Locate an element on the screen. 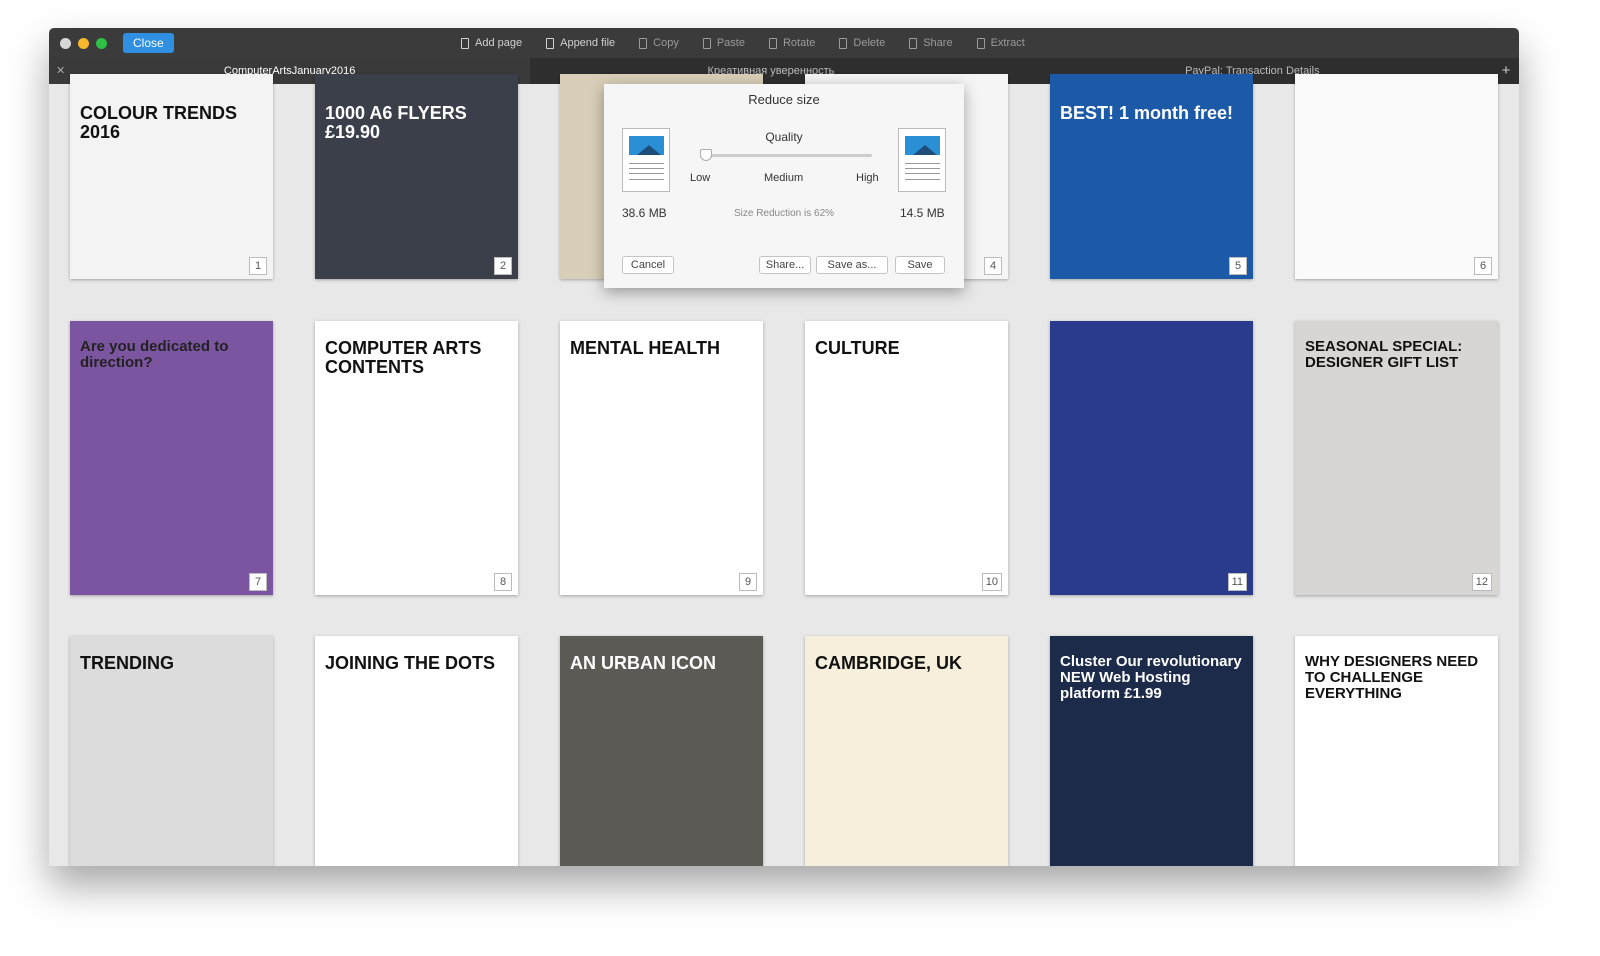 The image size is (1600, 956). close-button: Close is located at coordinates (148, 43).